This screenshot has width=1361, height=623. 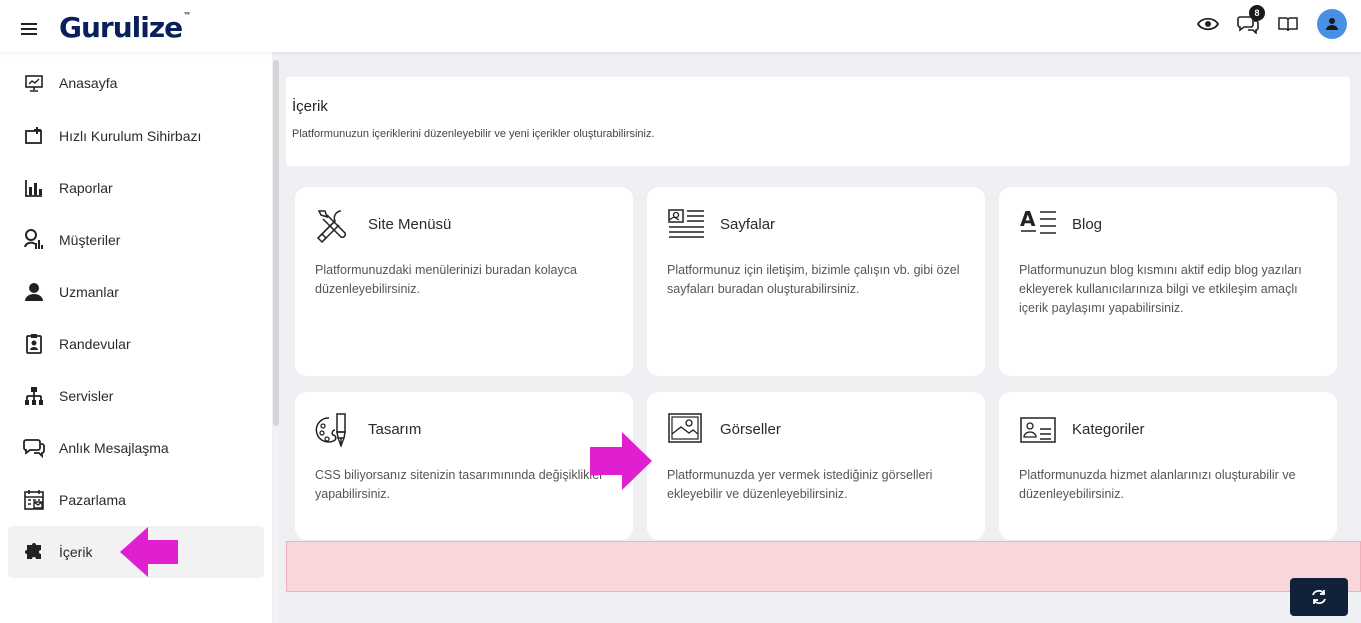 I want to click on sidebar-item-label: Hızlı Kurulum Sihirbazı, so click(x=130, y=136).